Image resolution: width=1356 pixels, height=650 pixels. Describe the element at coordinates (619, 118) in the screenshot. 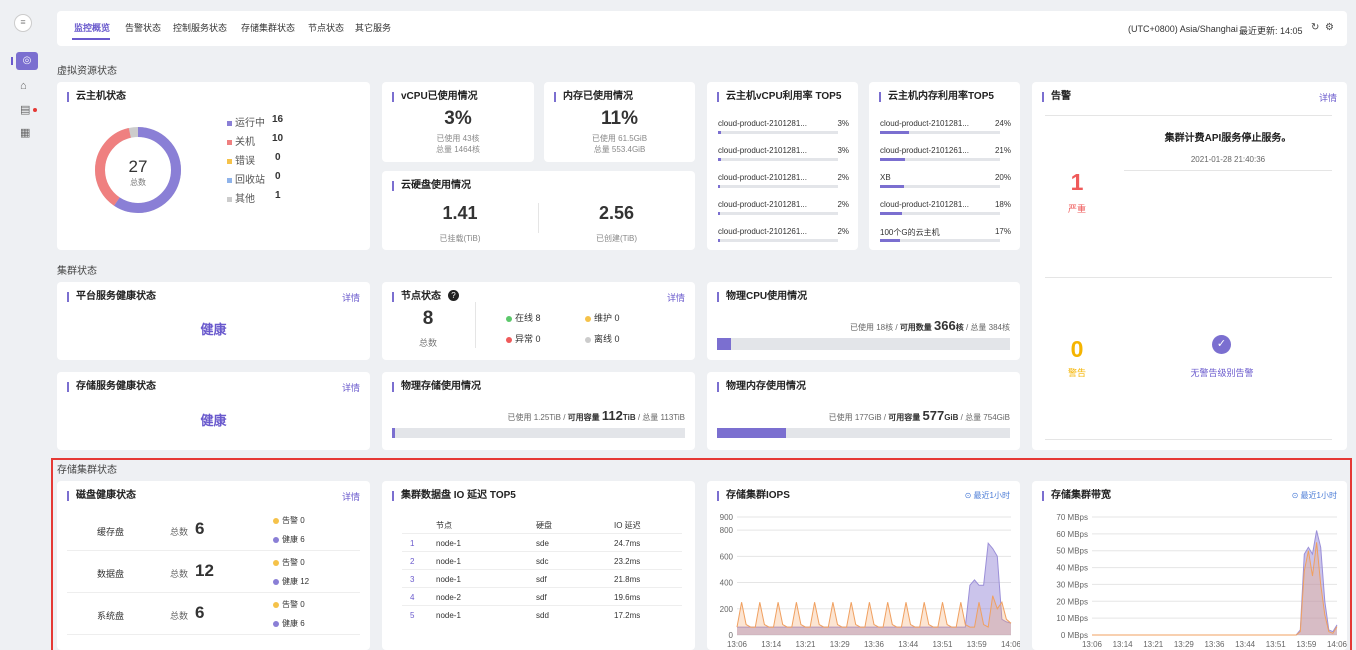

I see `mem-pct: 11%` at that location.